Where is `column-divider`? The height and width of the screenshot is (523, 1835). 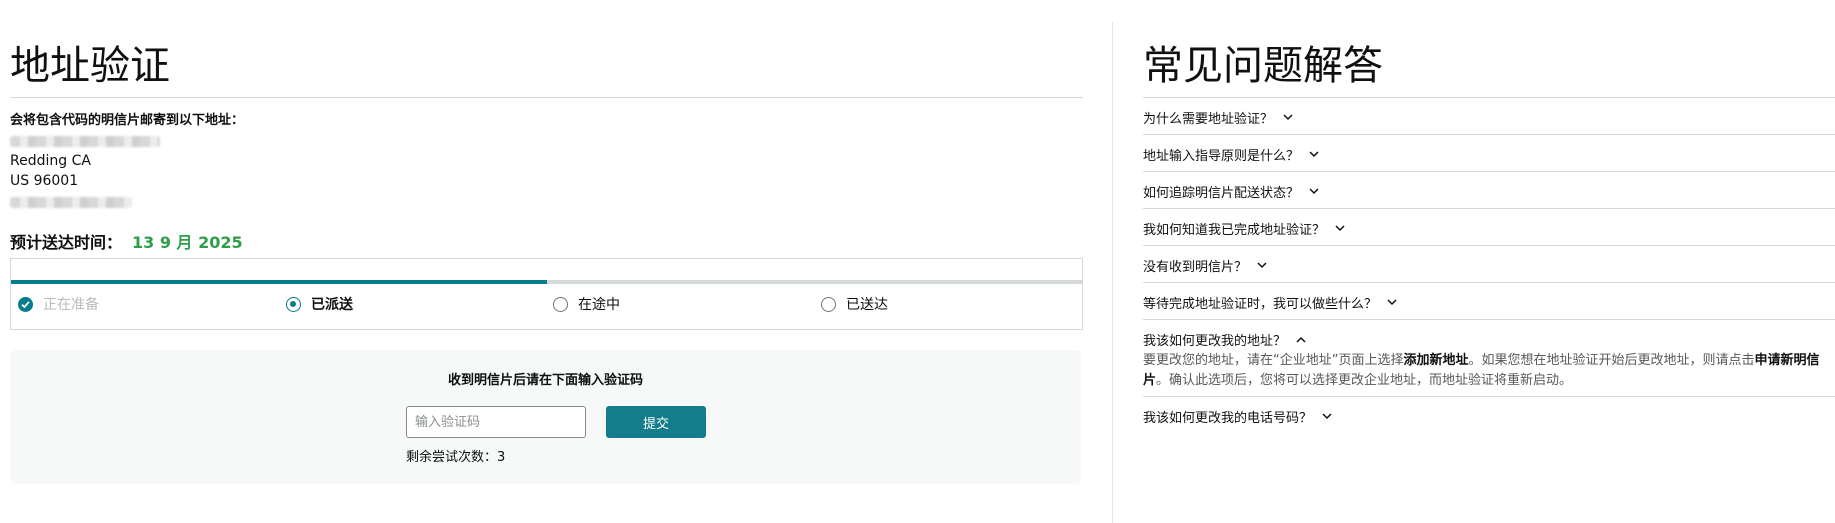
column-divider is located at coordinates (1112, 272).